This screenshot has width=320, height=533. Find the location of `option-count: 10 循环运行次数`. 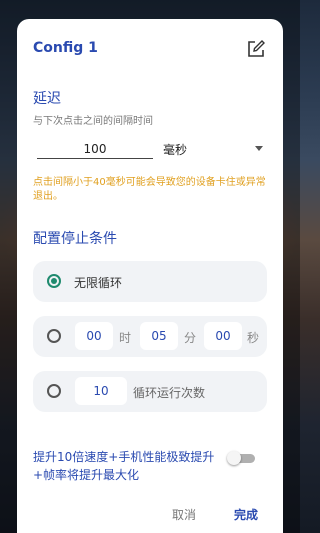

option-count: 10 循环运行次数 is located at coordinates (150, 391).